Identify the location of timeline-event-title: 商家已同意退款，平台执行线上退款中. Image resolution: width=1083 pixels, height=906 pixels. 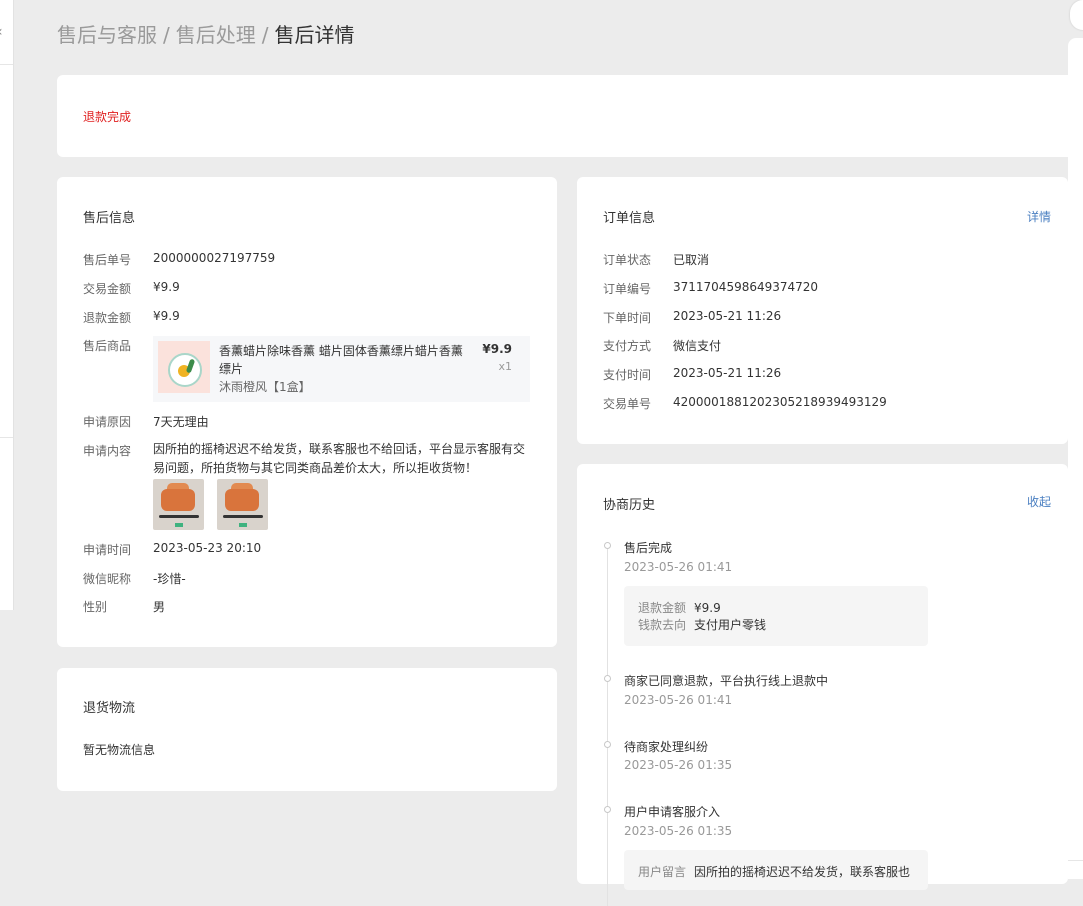
(726, 681).